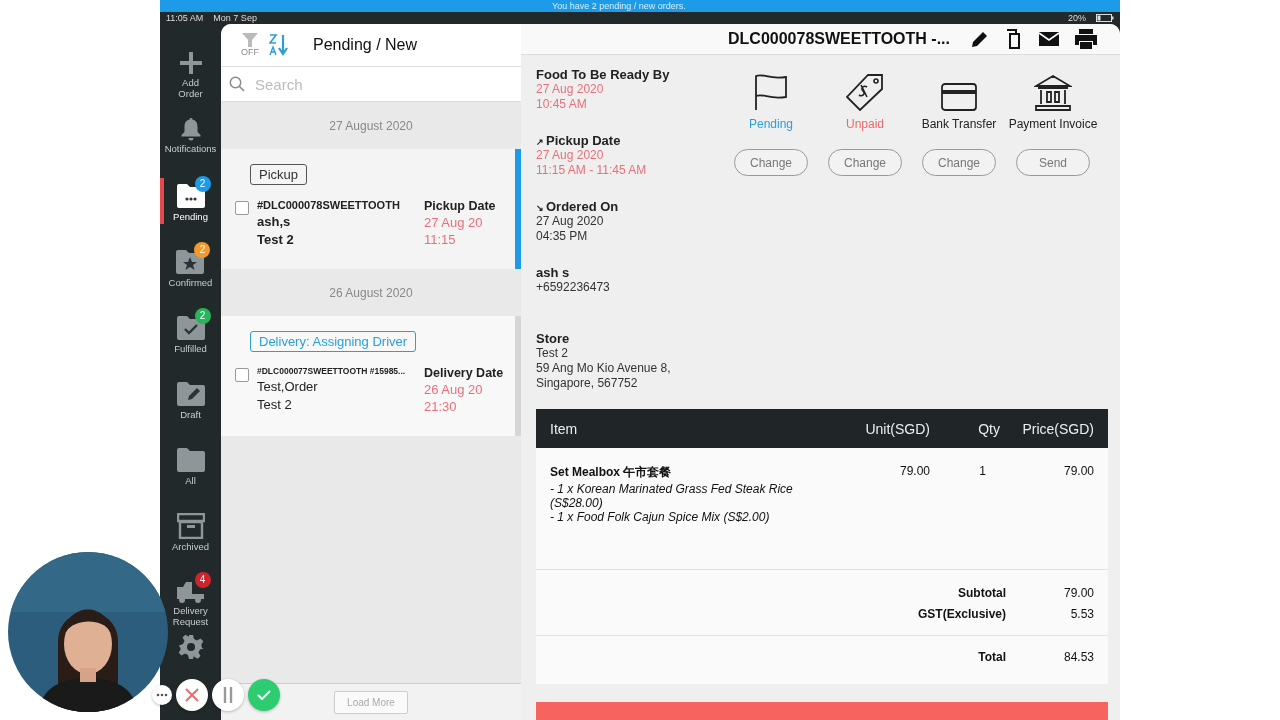 The width and height of the screenshot is (1280, 720). What do you see at coordinates (274, 221) in the screenshot?
I see `customer-name: ash,s` at bounding box center [274, 221].